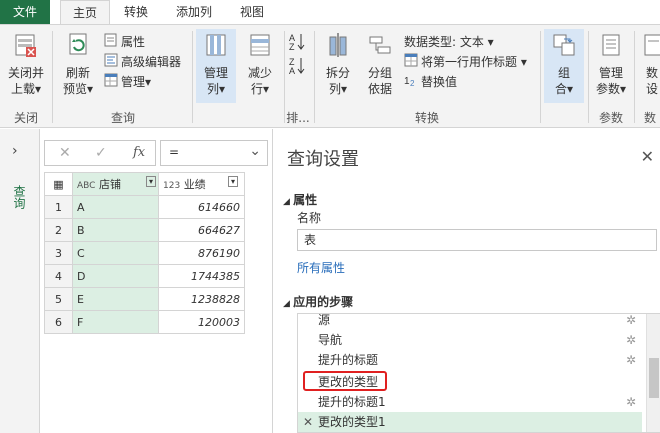 The image size is (660, 433). Describe the element at coordinates (477, 240) in the screenshot. I see `query-name-input: 表` at that location.